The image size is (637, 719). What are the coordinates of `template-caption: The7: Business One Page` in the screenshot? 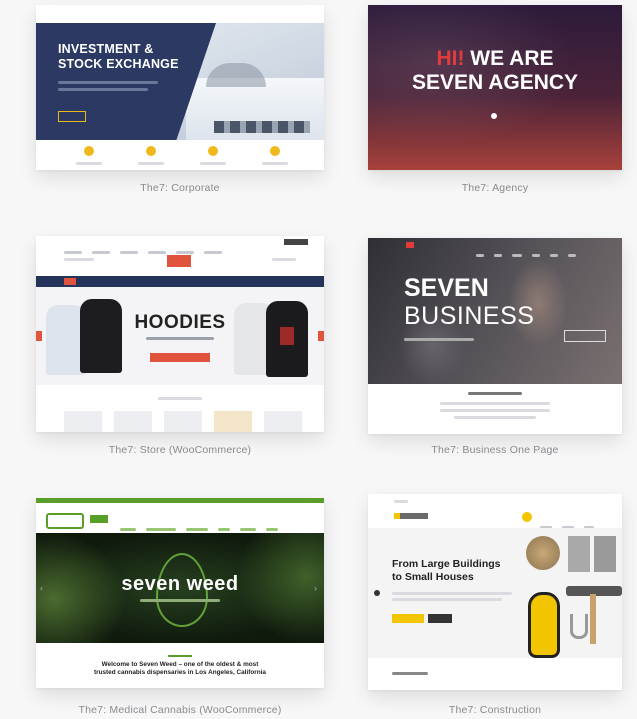 It's located at (495, 450).